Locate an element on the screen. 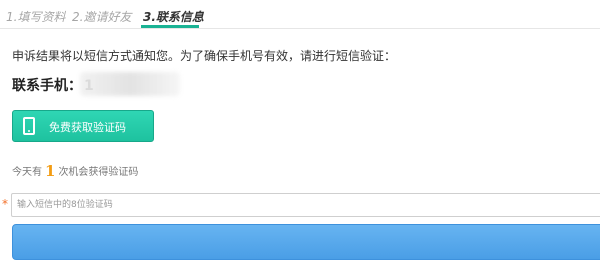  active-step-indicator is located at coordinates (170, 26).